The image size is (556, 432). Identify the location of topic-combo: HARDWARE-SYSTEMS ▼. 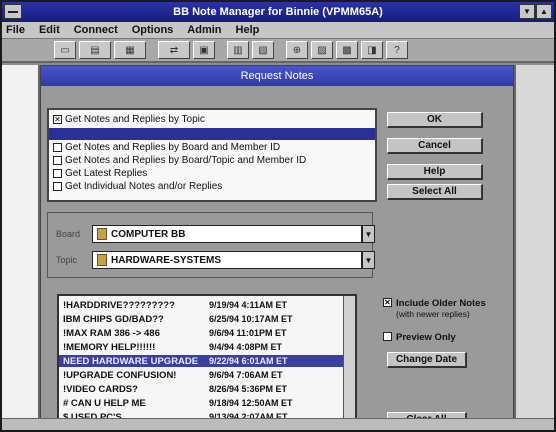
(233, 260).